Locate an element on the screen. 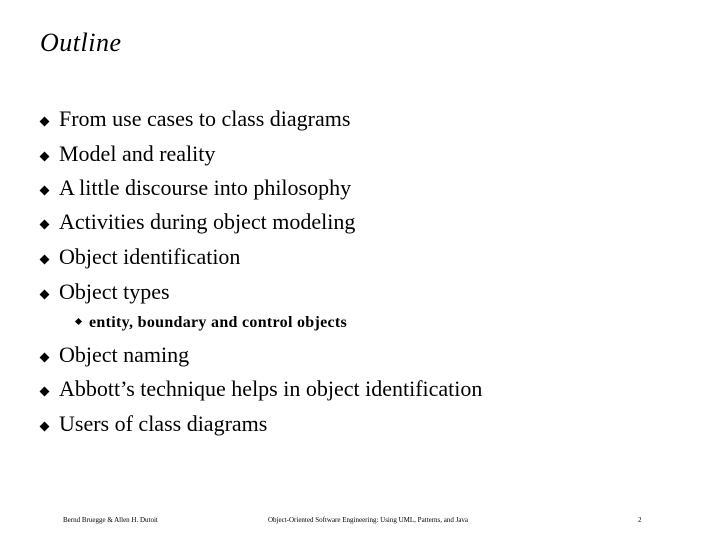  outline-item: Object naming is located at coordinates (114, 355).